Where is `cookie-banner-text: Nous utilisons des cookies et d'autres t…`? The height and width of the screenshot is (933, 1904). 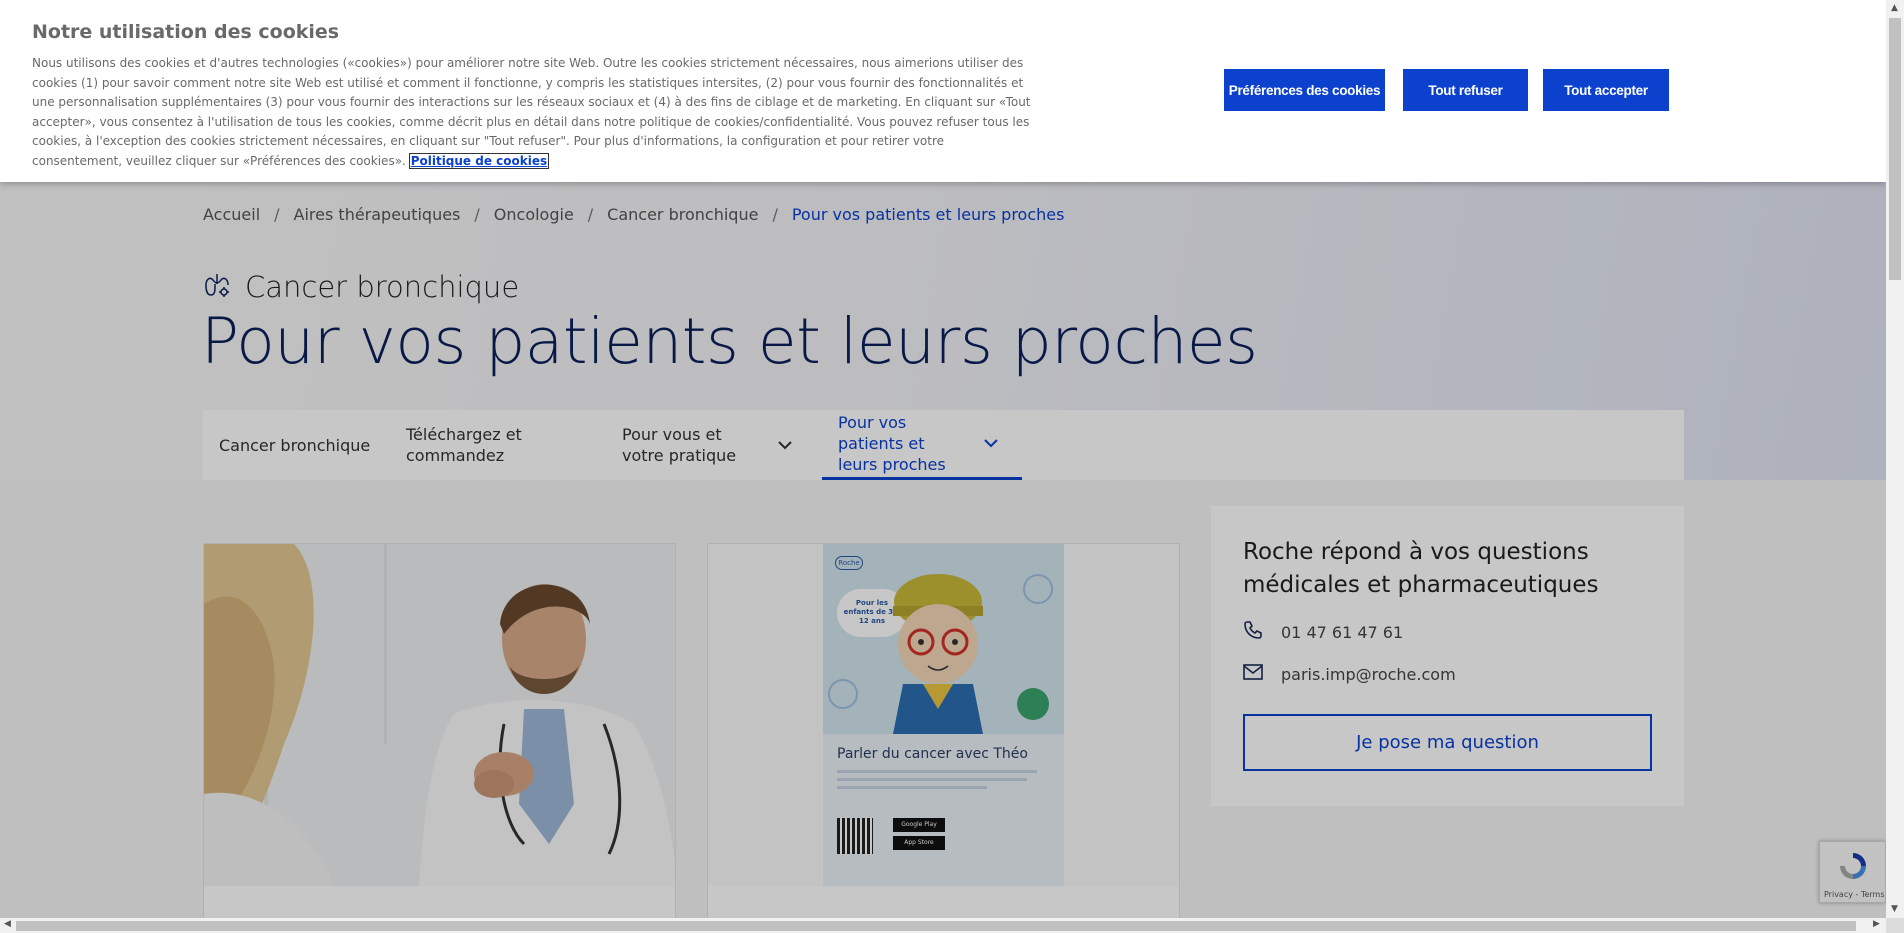
cookie-banner-text: Nous utilisons des cookies et d'autres t… is located at coordinates (534, 113).